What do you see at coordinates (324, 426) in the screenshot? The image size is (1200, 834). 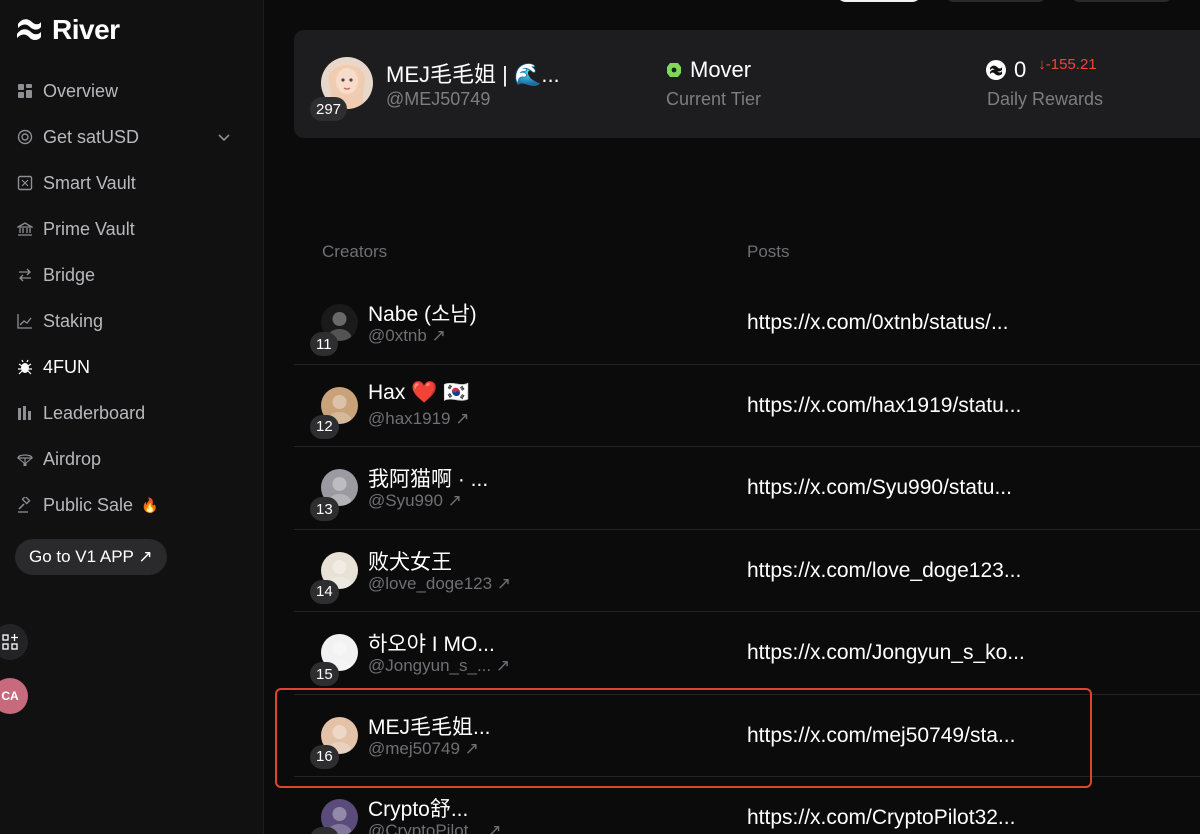 I see `creator-rank-badge: 12` at bounding box center [324, 426].